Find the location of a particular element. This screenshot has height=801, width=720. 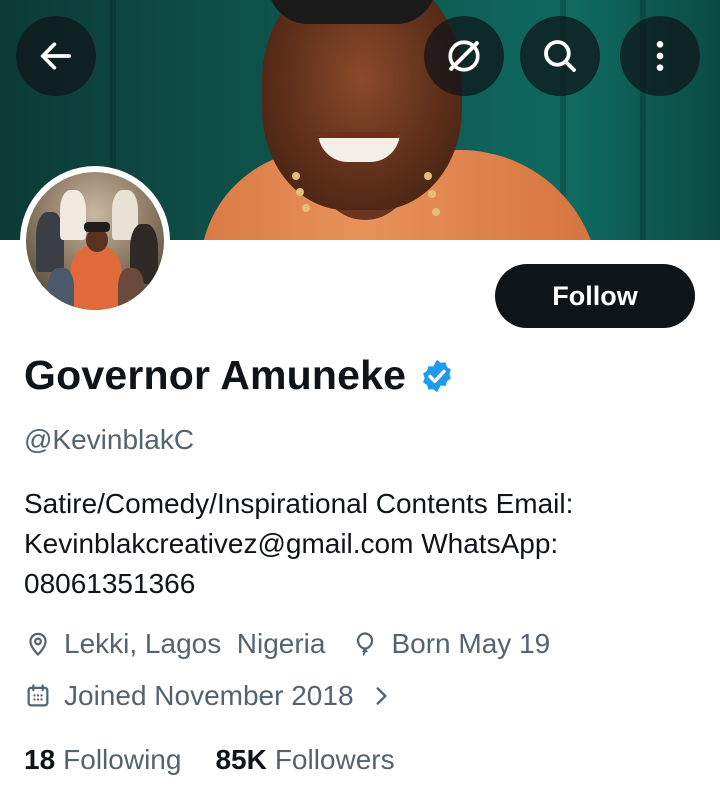

more-button is located at coordinates (660, 56).